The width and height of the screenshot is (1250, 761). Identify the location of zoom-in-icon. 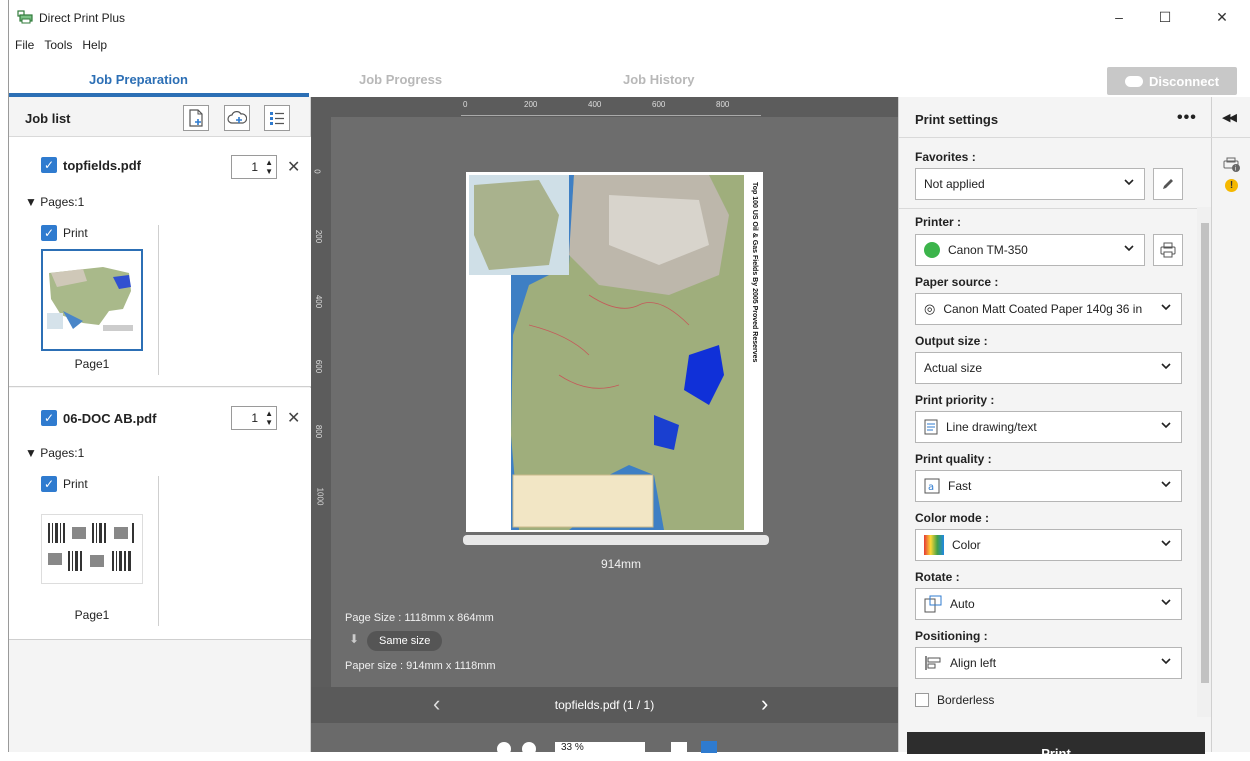
(529, 749).